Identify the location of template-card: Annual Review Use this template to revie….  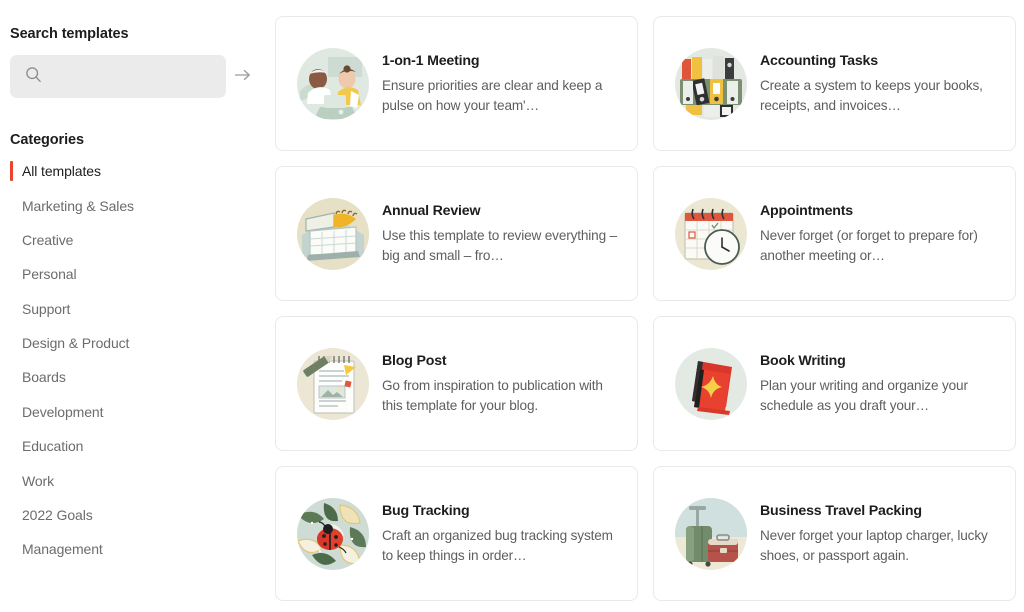
(456, 233).